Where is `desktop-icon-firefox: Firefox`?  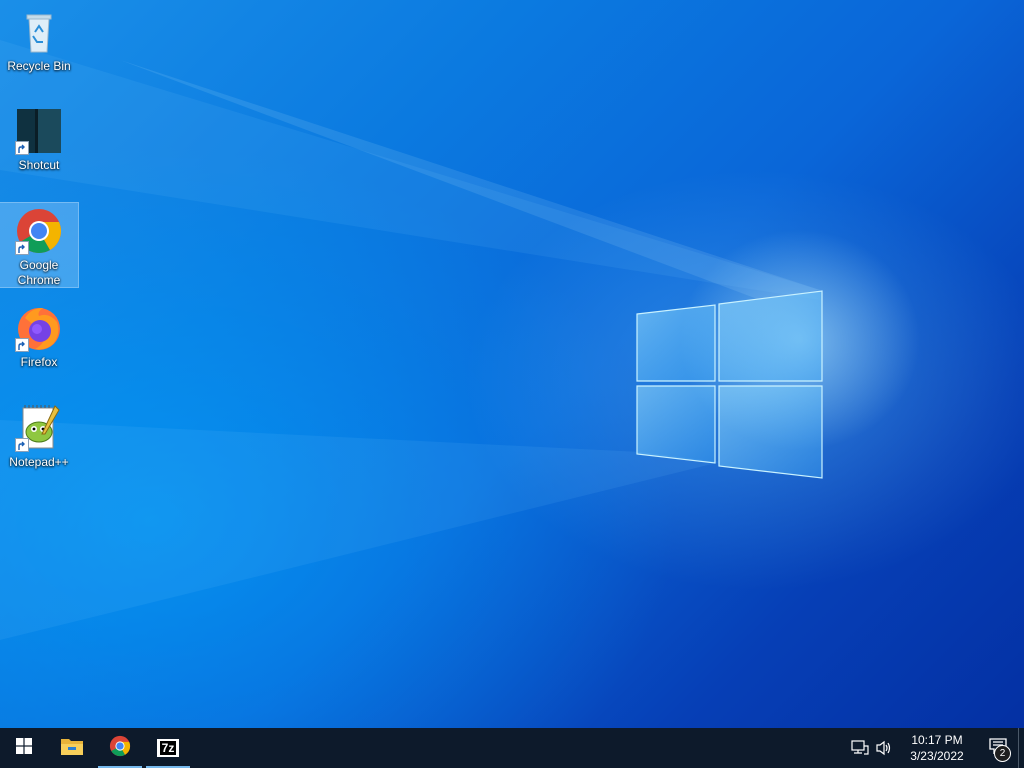
desktop-icon-firefox: Firefox is located at coordinates (39, 335).